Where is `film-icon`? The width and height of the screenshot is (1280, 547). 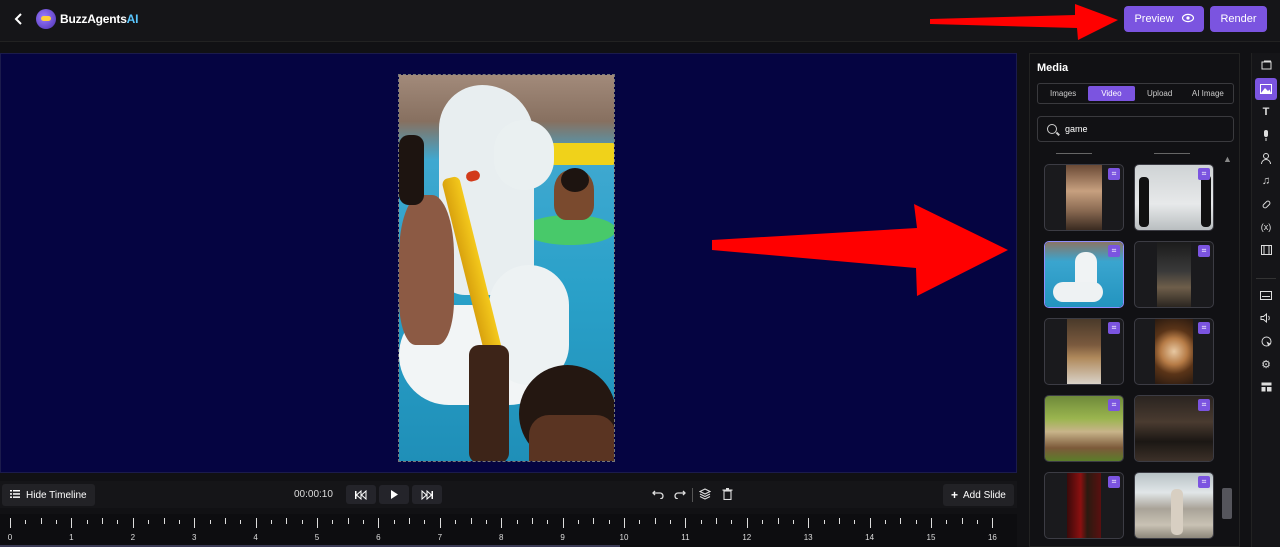 film-icon is located at coordinates (1266, 250).